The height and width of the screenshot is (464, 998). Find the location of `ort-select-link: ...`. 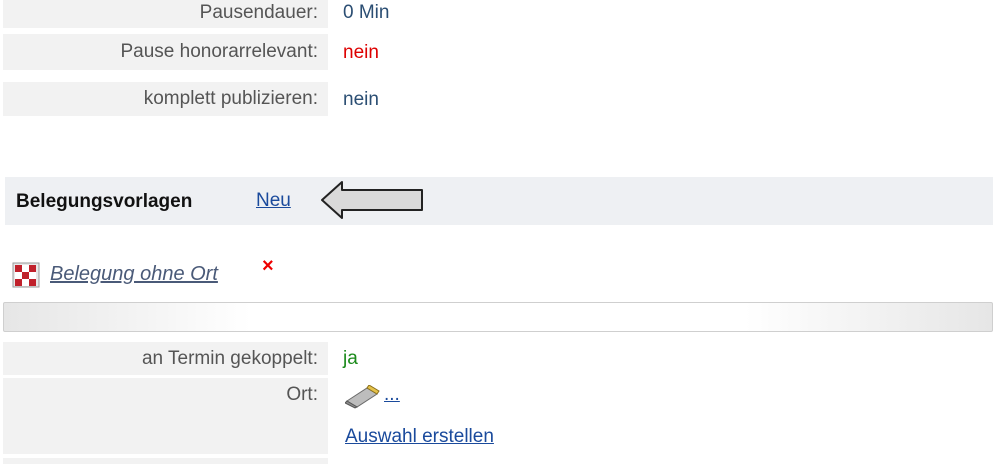

ort-select-link: ... is located at coordinates (392, 395).